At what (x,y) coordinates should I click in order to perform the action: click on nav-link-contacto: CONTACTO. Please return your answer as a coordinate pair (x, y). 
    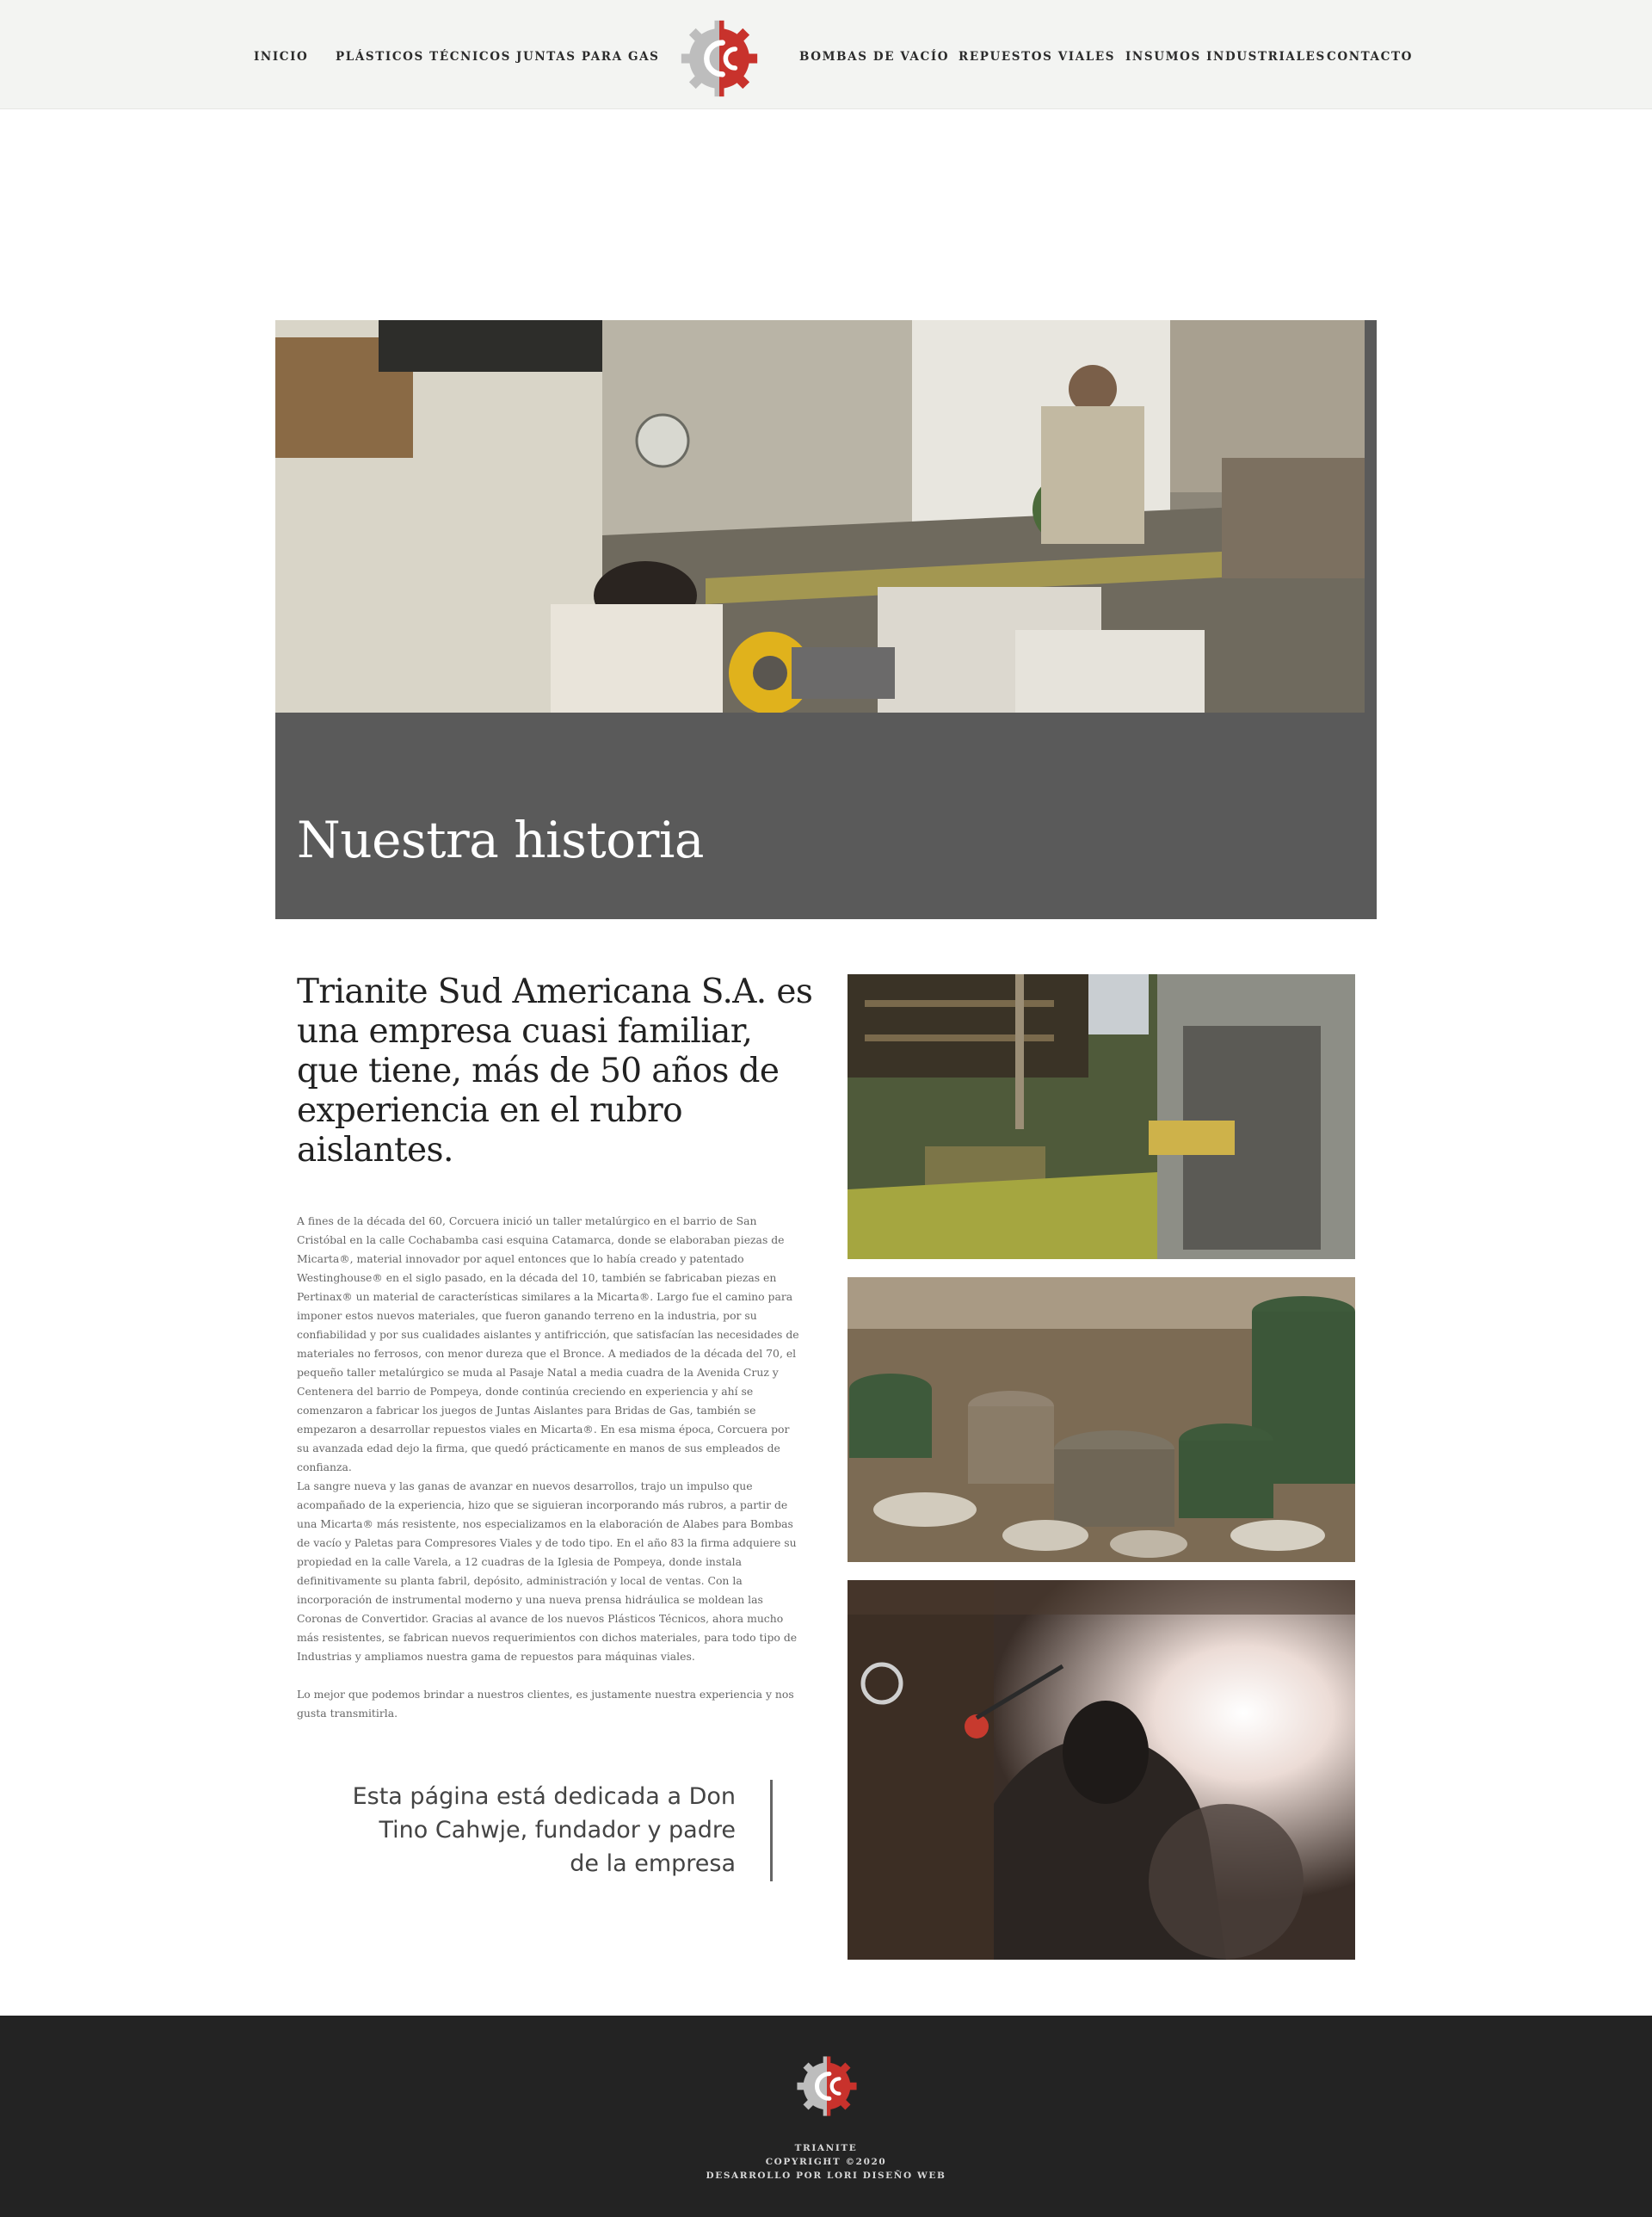
    Looking at the image, I should click on (1370, 57).